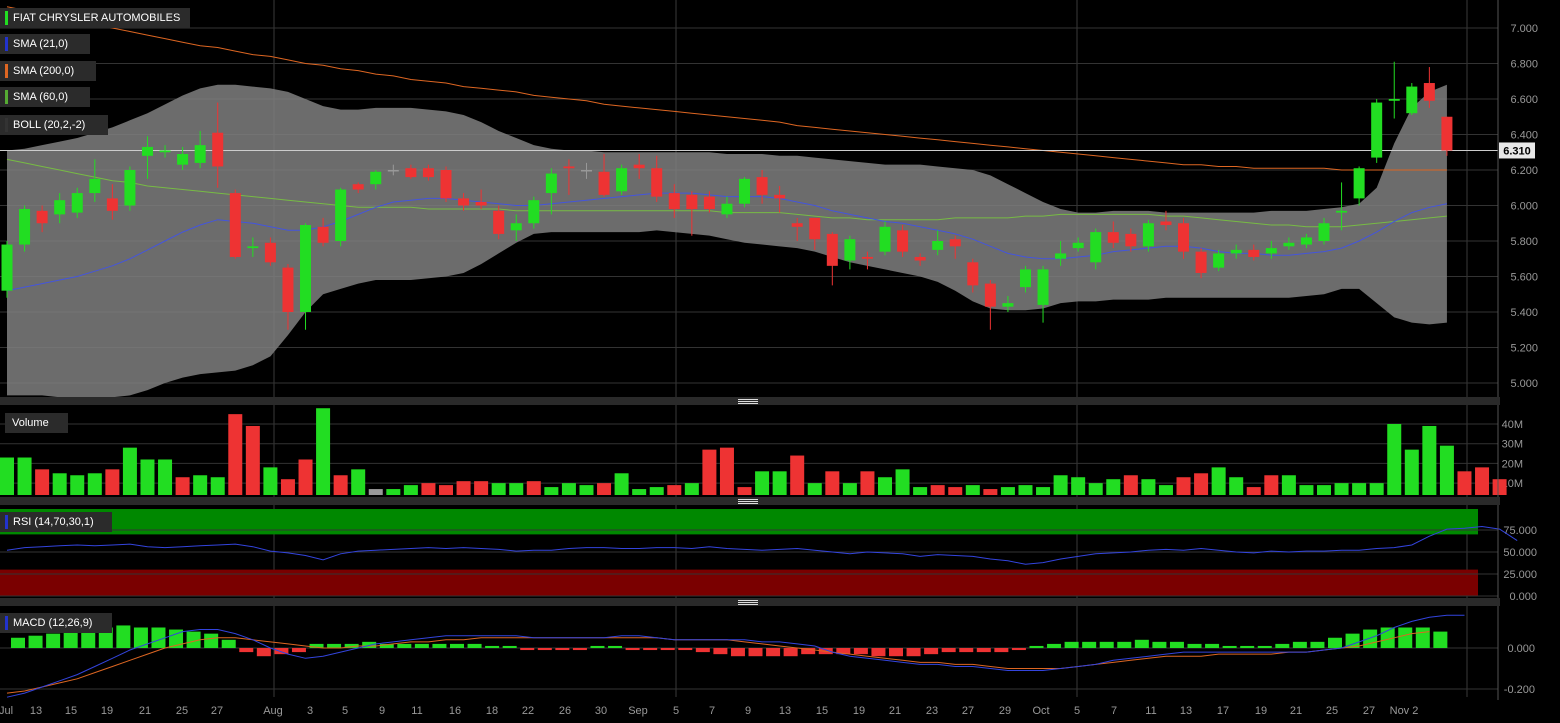 This screenshot has width=1560, height=723. What do you see at coordinates (45, 97) in the screenshot?
I see `legend-sma60: SMA (60,0)` at bounding box center [45, 97].